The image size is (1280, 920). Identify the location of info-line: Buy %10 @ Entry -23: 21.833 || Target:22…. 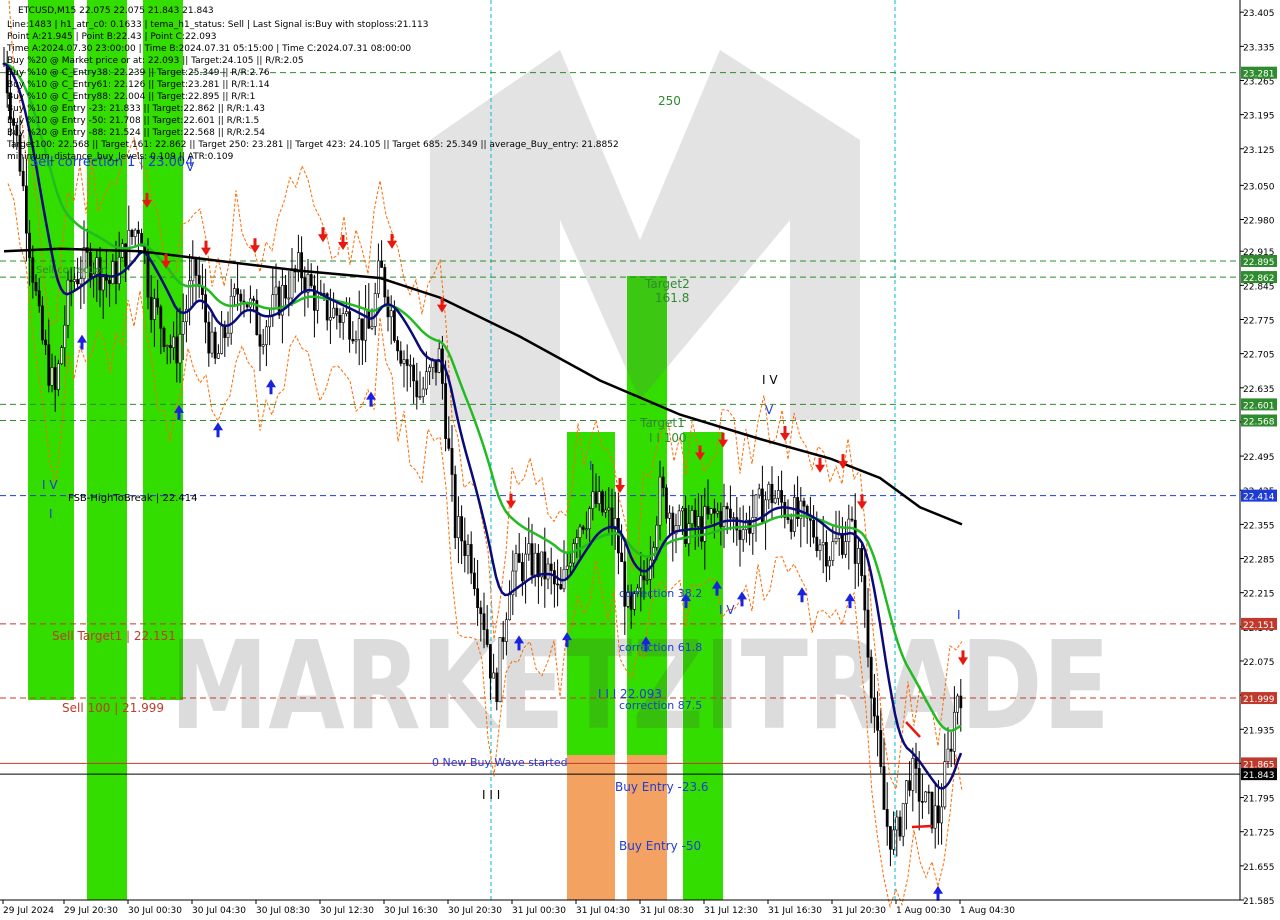
(136, 109).